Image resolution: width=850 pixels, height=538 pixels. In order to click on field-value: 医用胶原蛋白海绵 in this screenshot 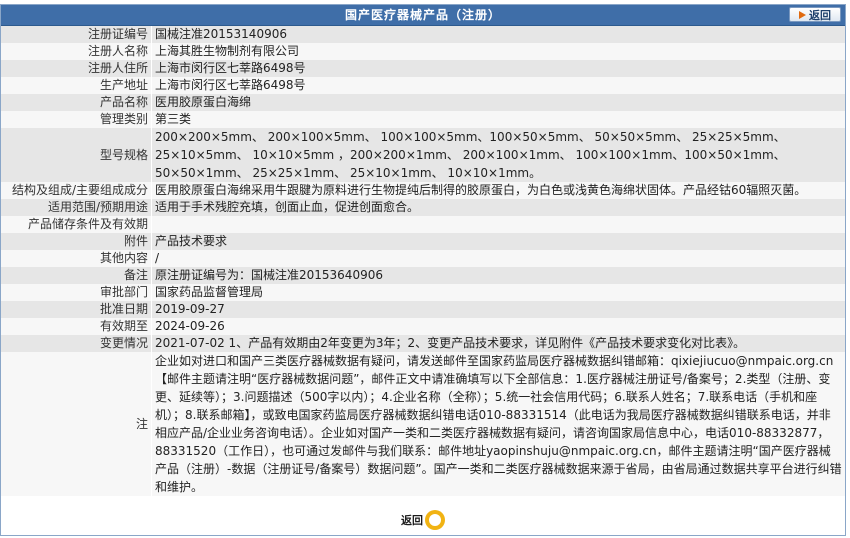, I will do `click(498, 102)`.